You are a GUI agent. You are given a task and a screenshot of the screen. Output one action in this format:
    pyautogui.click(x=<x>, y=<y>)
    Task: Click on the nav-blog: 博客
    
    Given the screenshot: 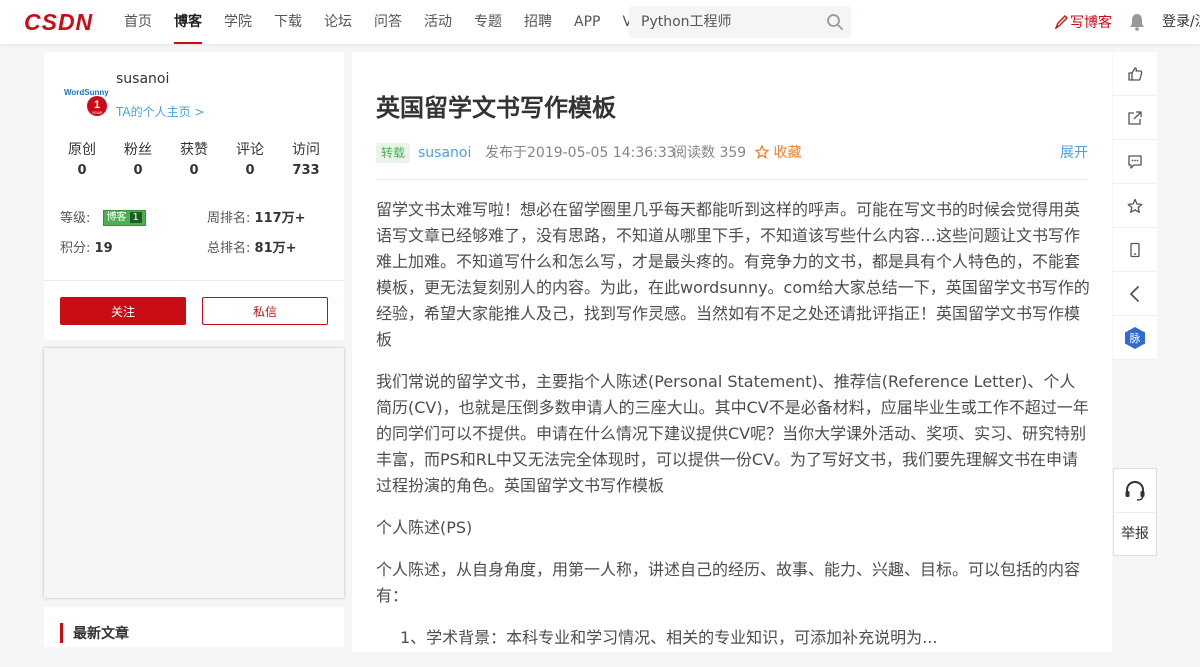 What is the action you would take?
    pyautogui.click(x=188, y=22)
    